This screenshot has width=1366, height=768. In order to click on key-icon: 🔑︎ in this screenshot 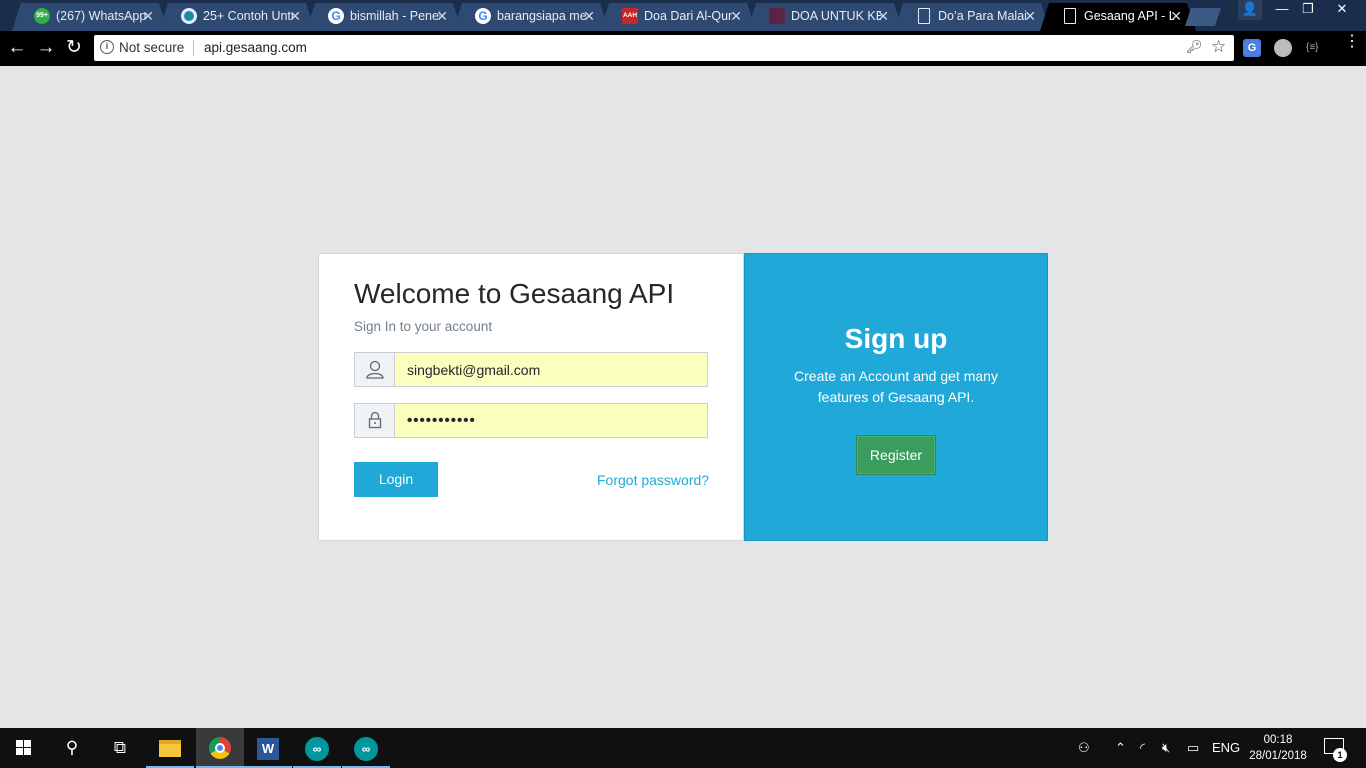, I will do `click(1194, 47)`.